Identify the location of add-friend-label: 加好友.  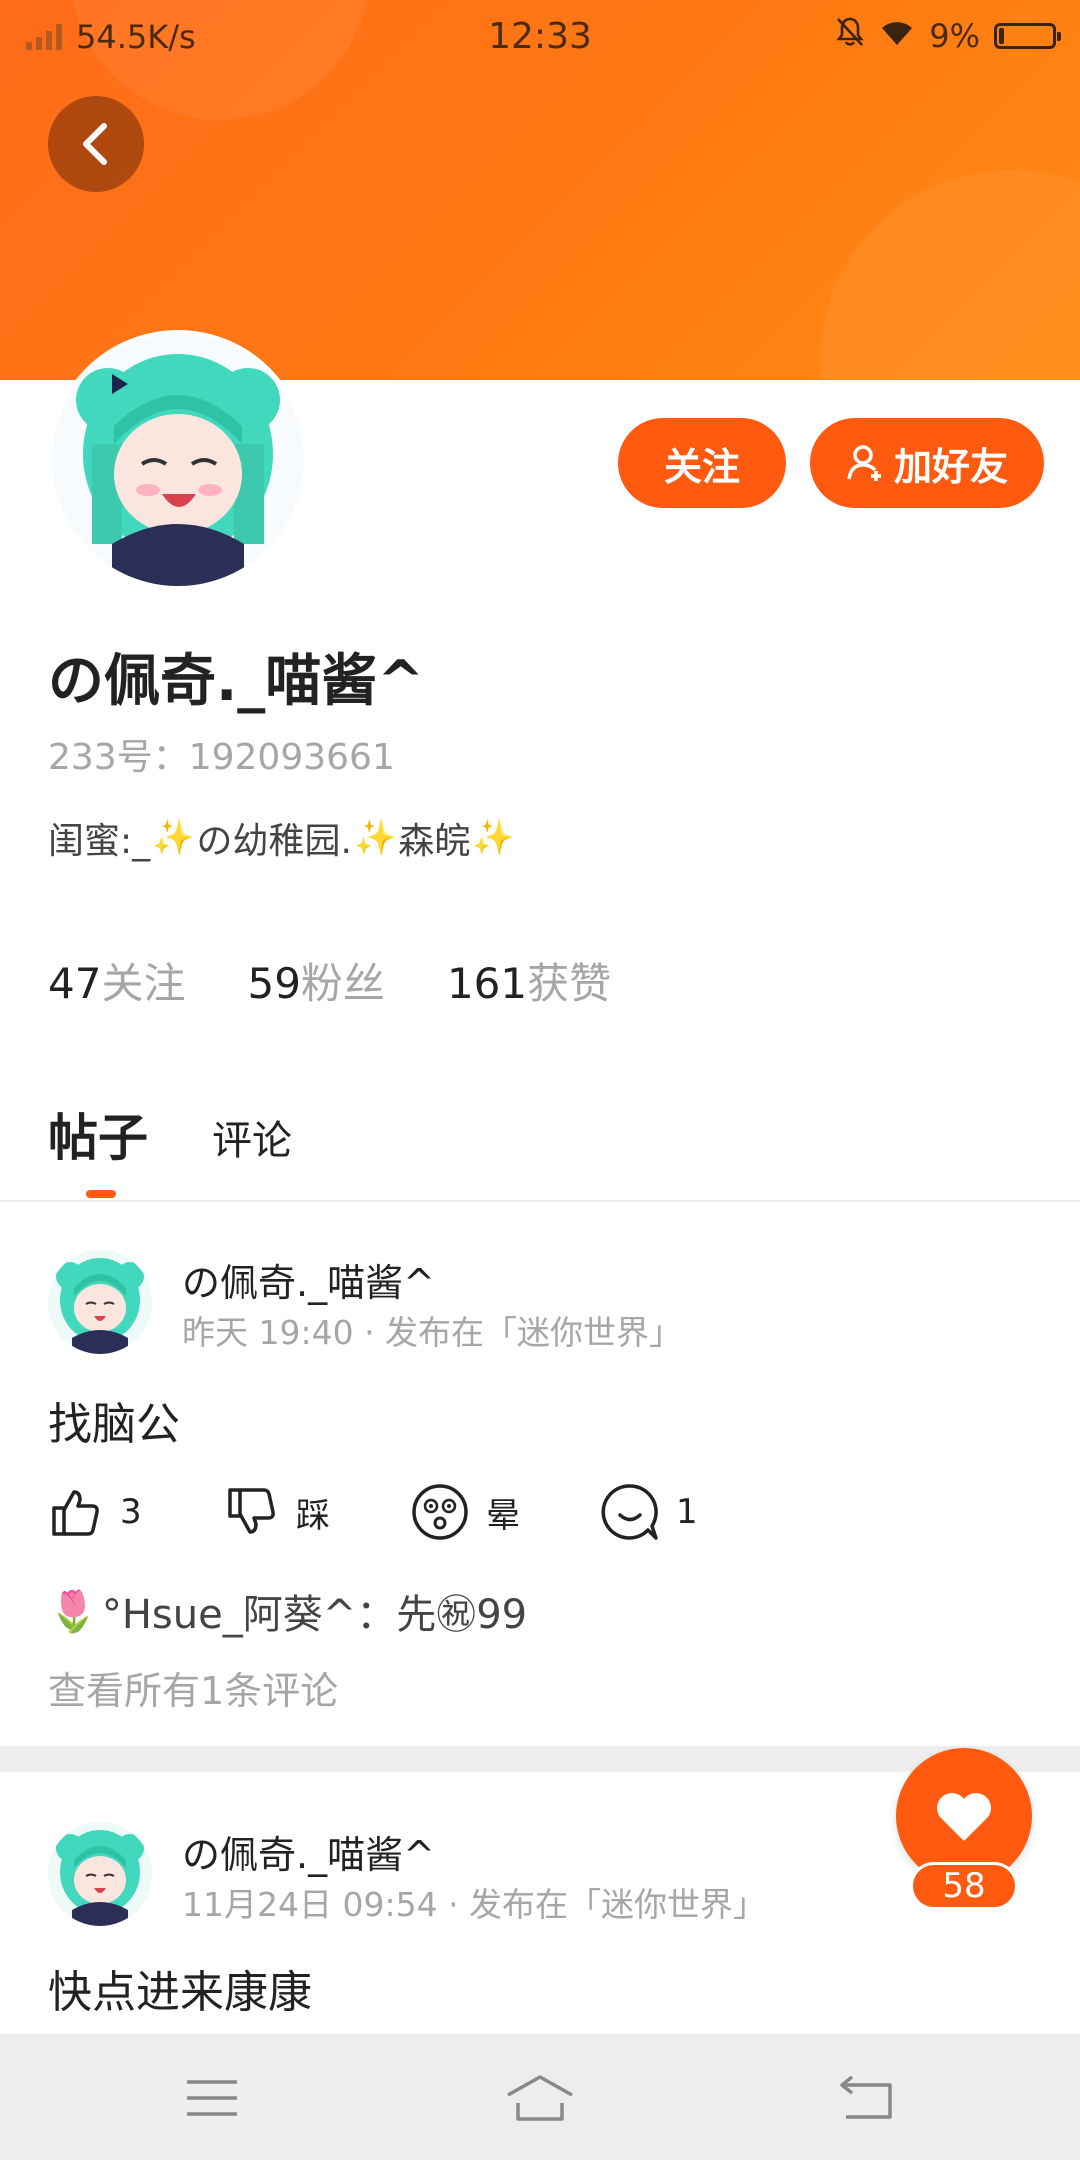
(950, 466).